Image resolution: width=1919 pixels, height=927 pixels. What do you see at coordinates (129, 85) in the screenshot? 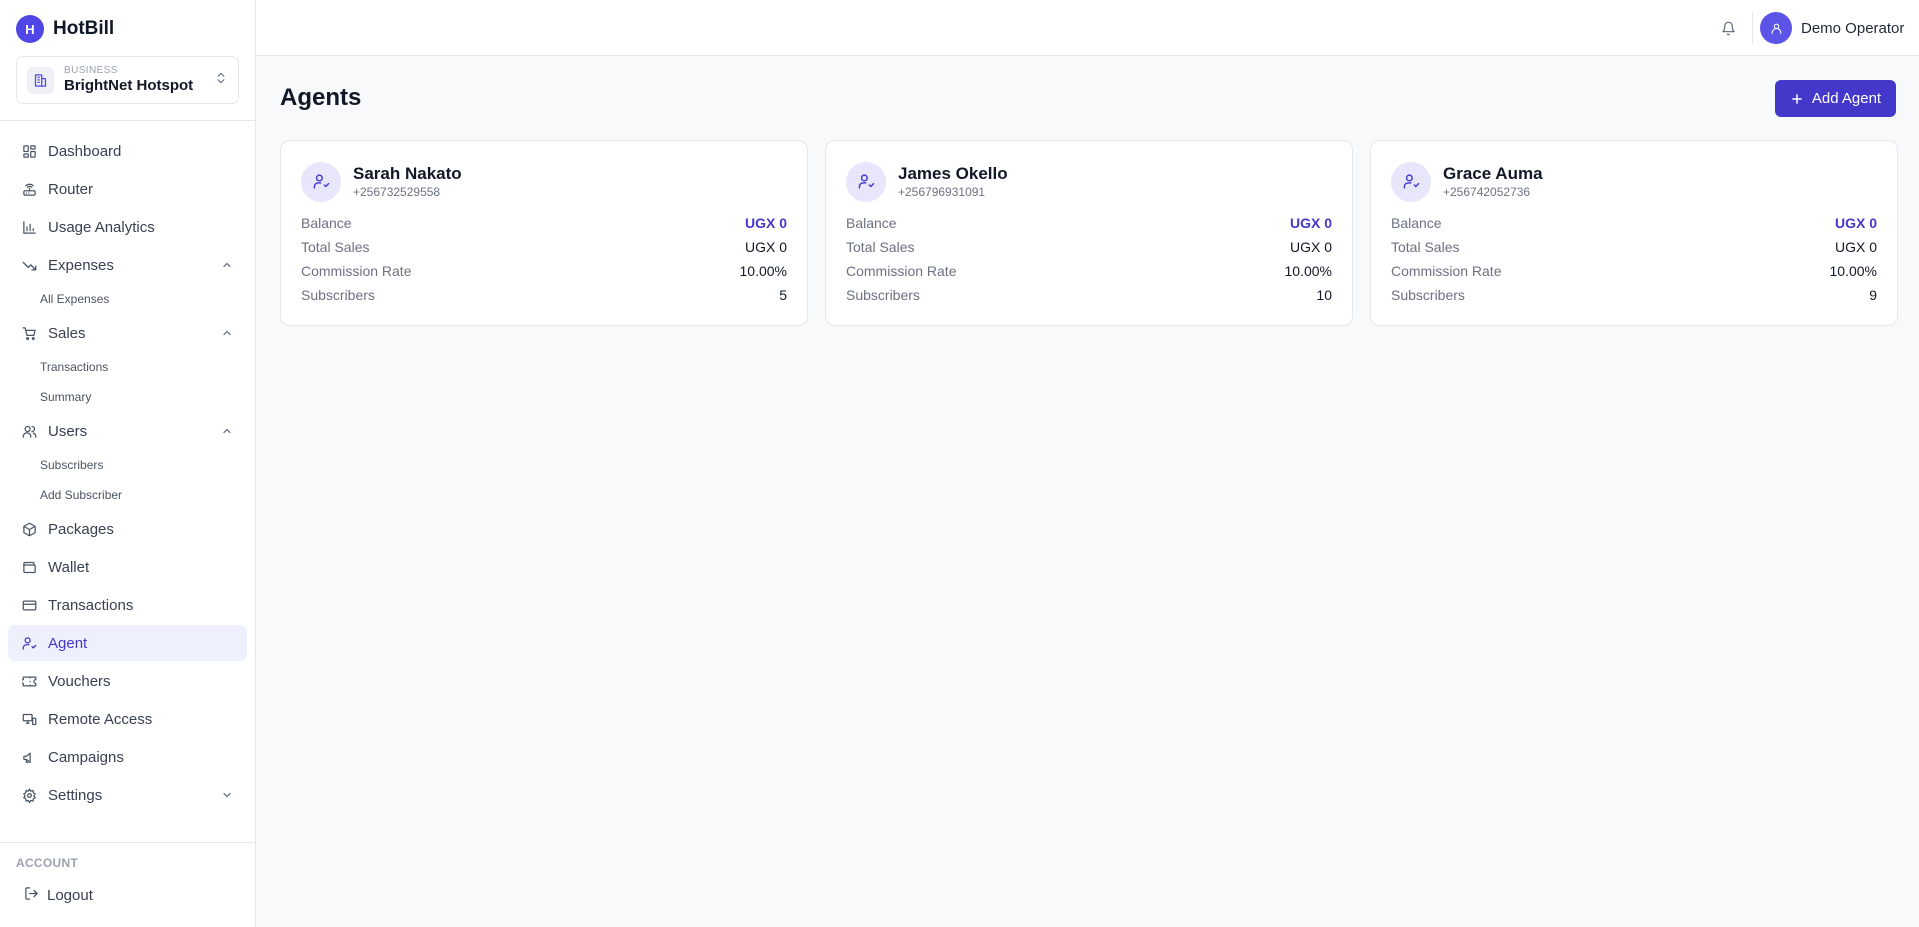
I see `business-name: BrightNet Hotspot` at bounding box center [129, 85].